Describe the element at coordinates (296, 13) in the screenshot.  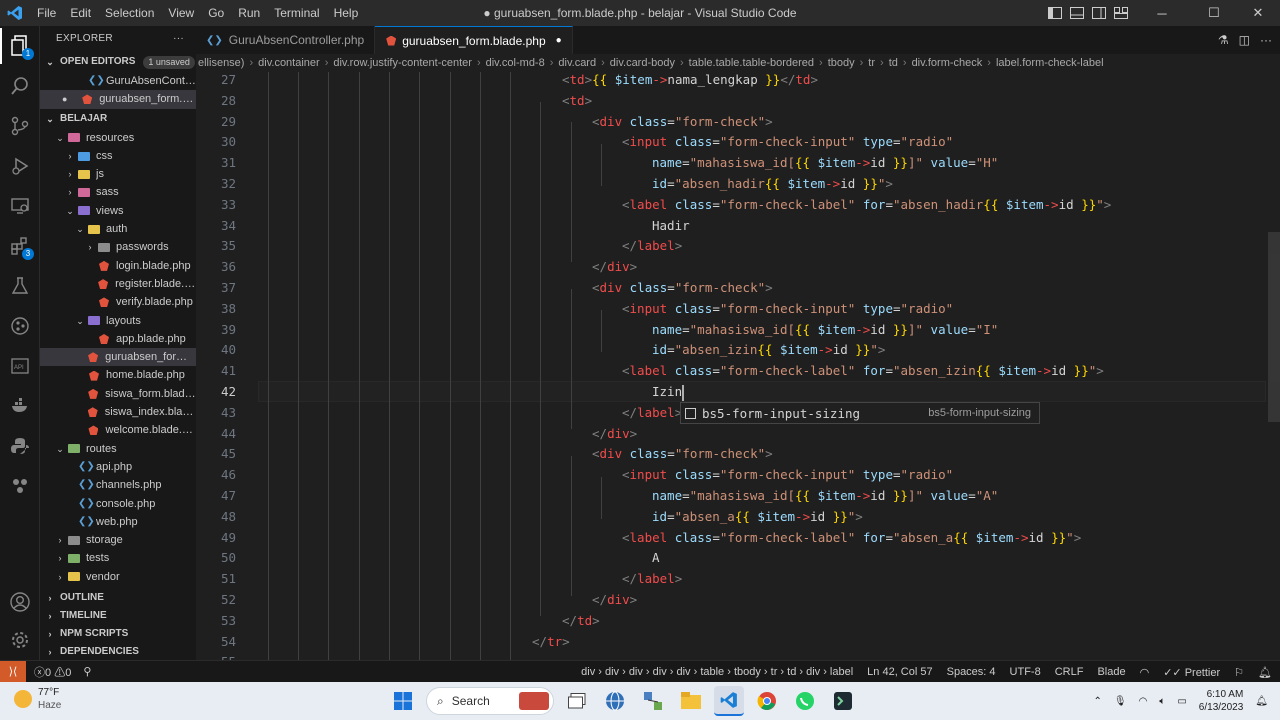
I see `menu-terminal: Terminal` at that location.